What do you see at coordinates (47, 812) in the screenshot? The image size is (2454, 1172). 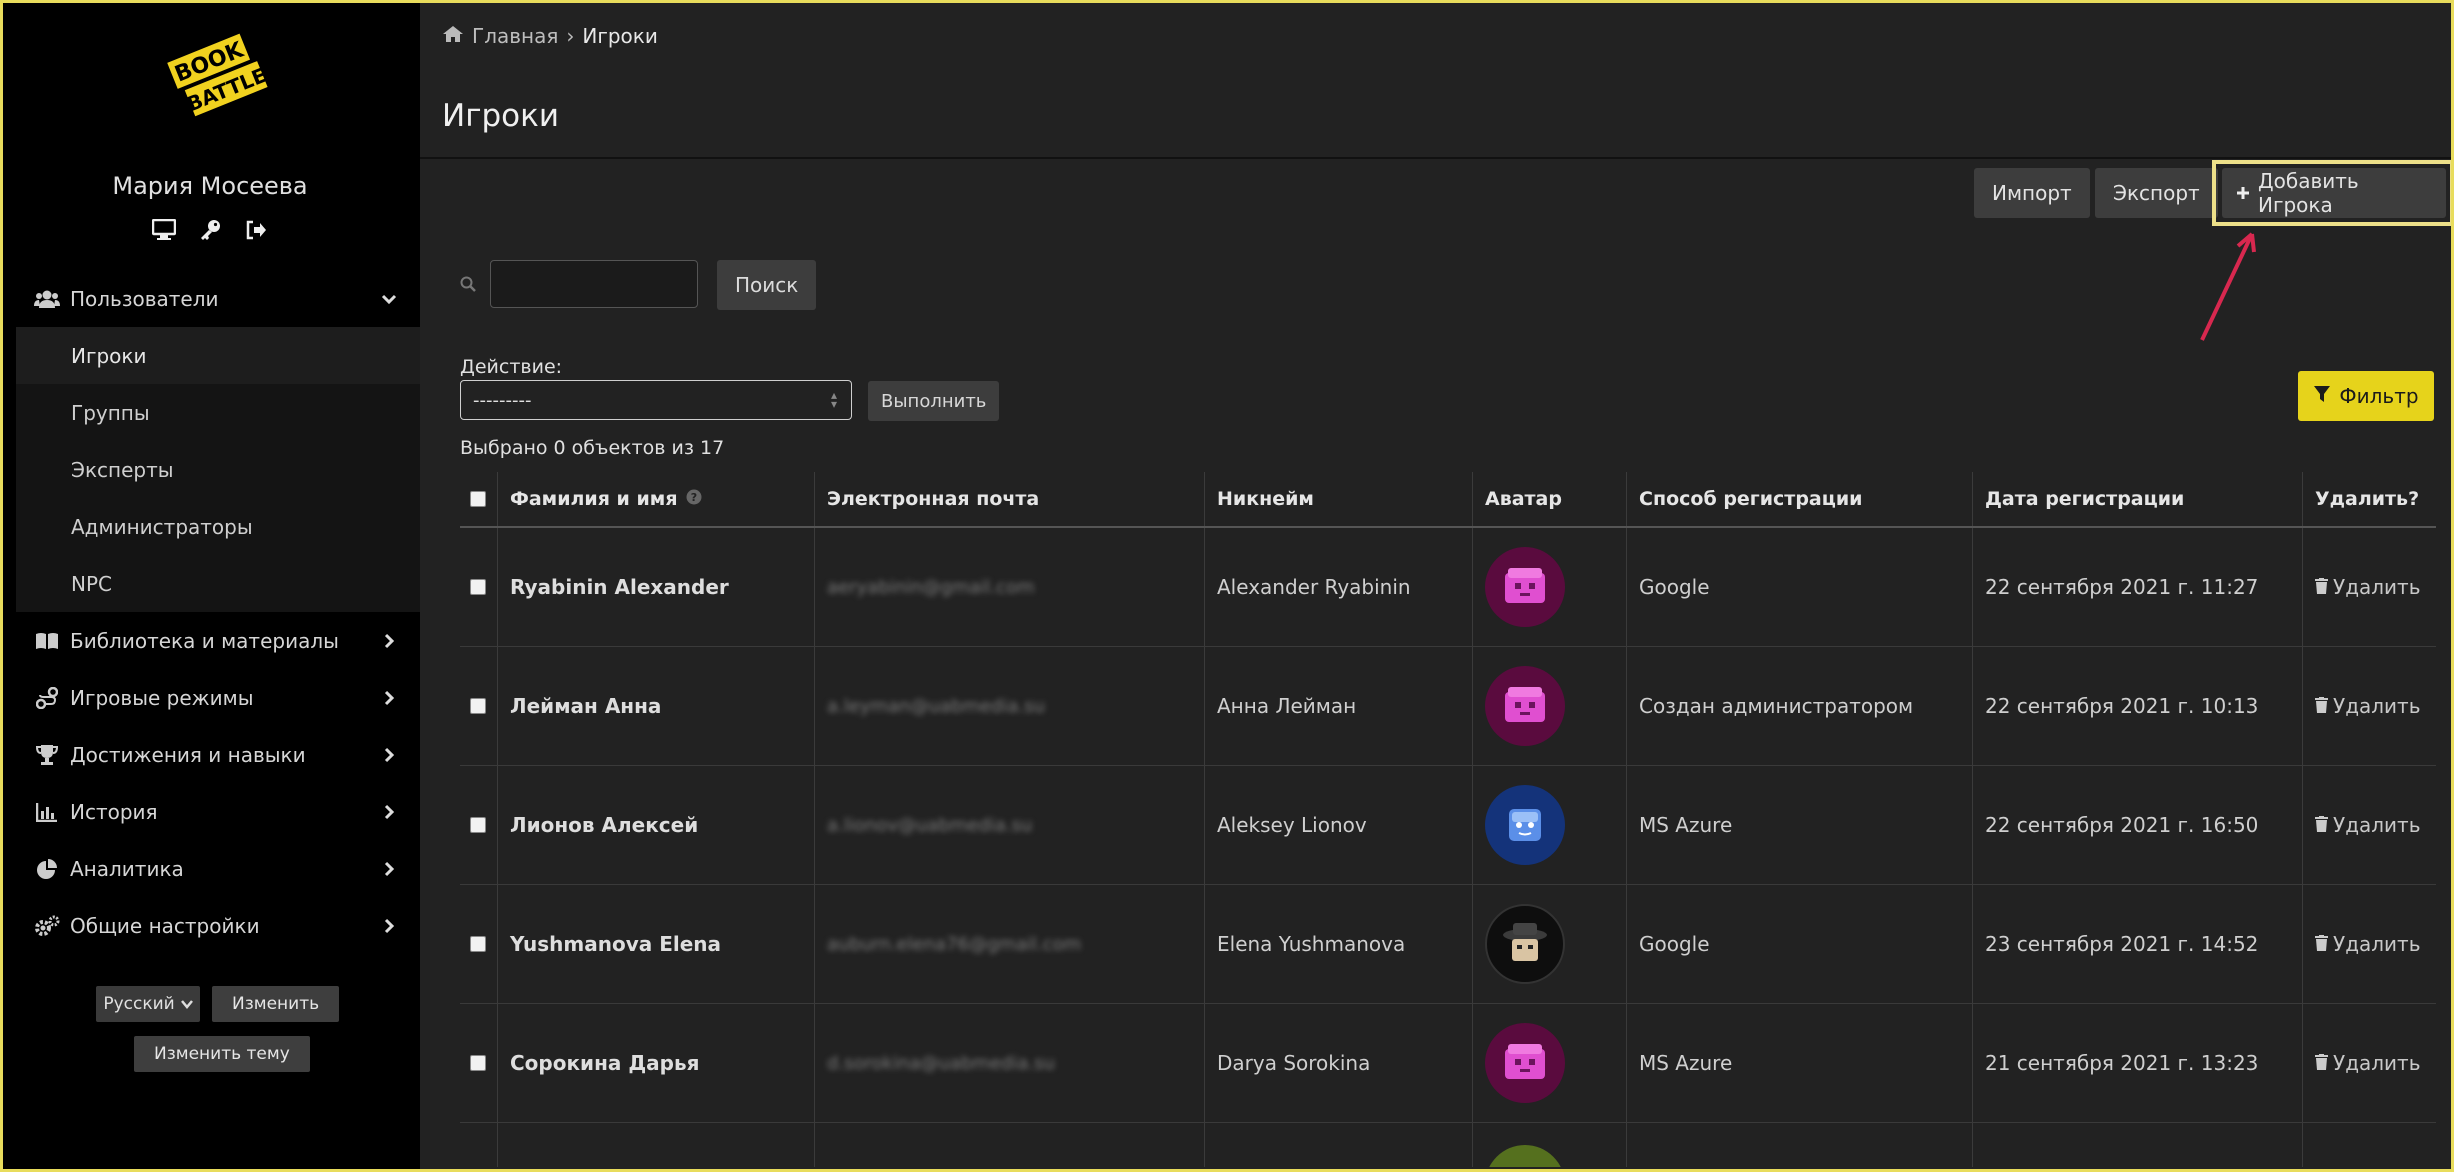 I see `chart-icon` at bounding box center [47, 812].